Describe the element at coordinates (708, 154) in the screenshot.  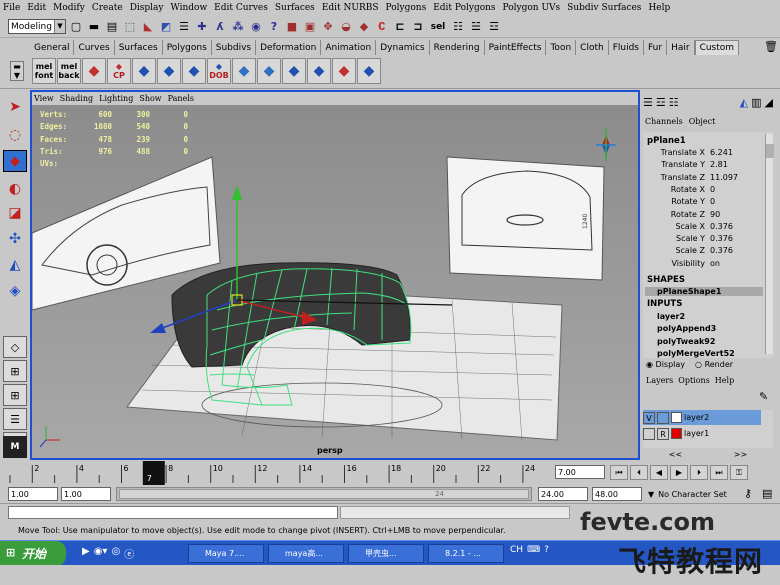
I see `channel-attr: Translate X 6.241` at that location.